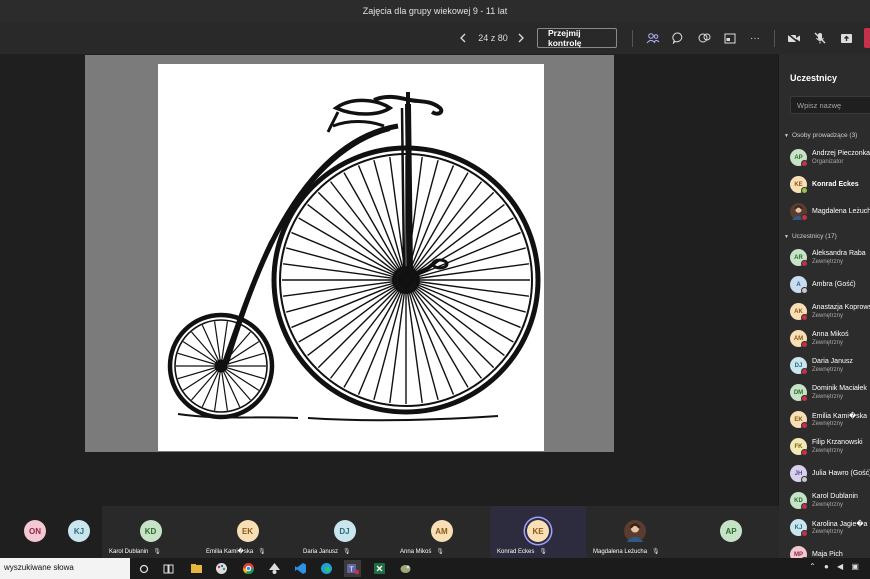 The height and width of the screenshot is (579, 870). Describe the element at coordinates (129, 552) in the screenshot. I see `tile-name-label: Karol Dublanin` at that location.